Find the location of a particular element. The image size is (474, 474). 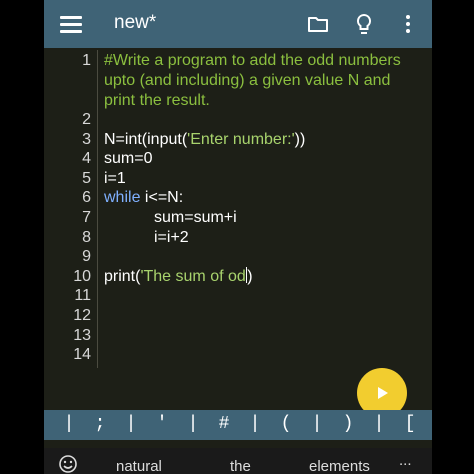

line-number: 14 is located at coordinates (82, 354).